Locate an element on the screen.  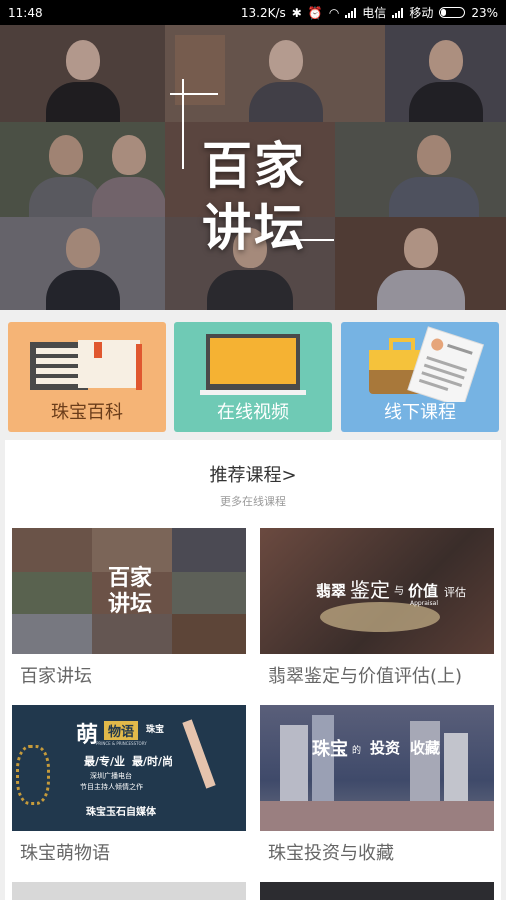
network-speed: 13.2K/s is located at coordinates (263, 12).